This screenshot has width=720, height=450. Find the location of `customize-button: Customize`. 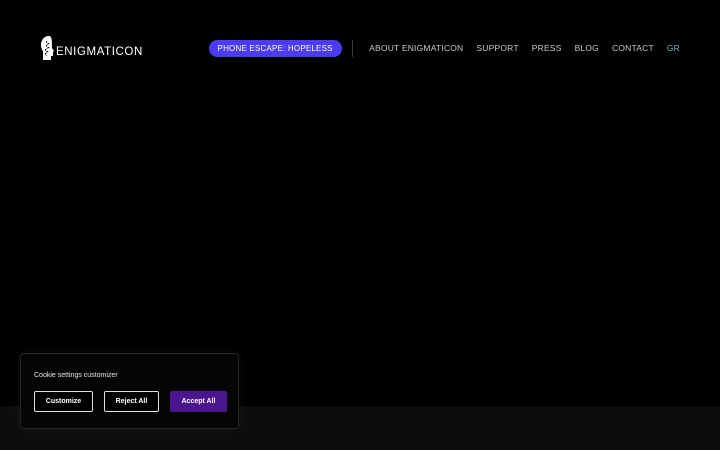

customize-button: Customize is located at coordinates (63, 401).